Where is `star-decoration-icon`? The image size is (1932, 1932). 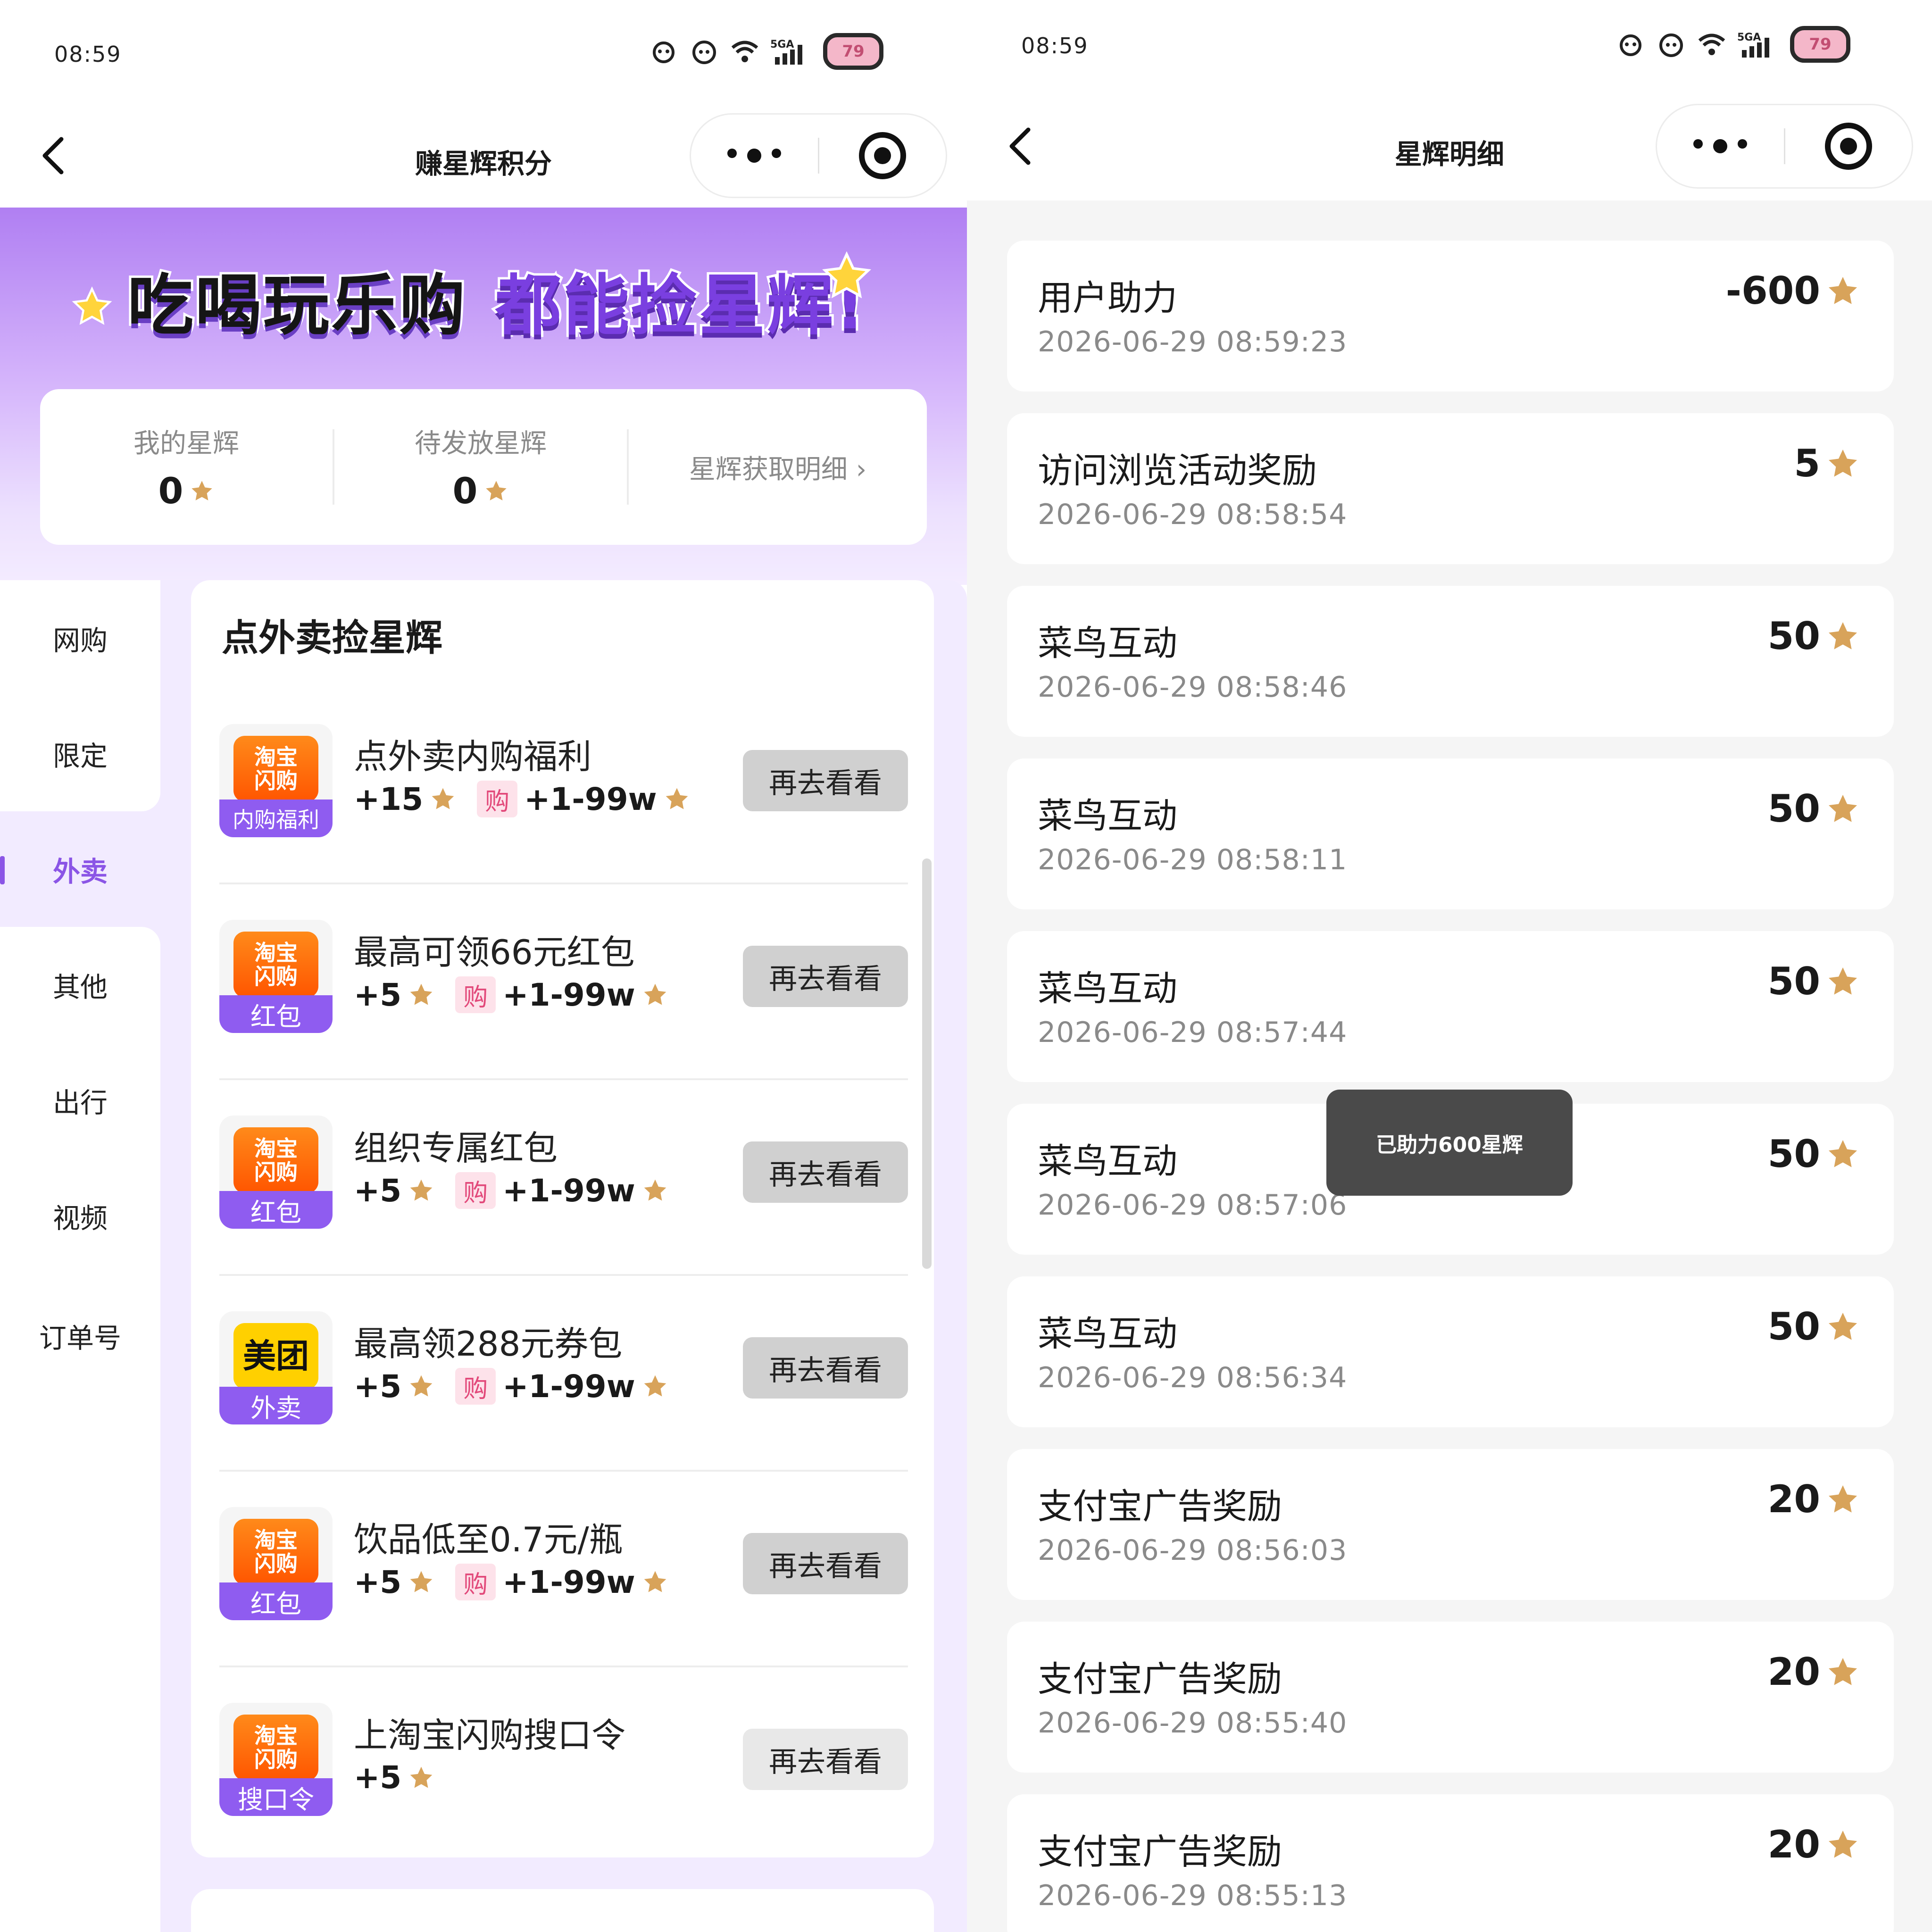 star-decoration-icon is located at coordinates (846, 275).